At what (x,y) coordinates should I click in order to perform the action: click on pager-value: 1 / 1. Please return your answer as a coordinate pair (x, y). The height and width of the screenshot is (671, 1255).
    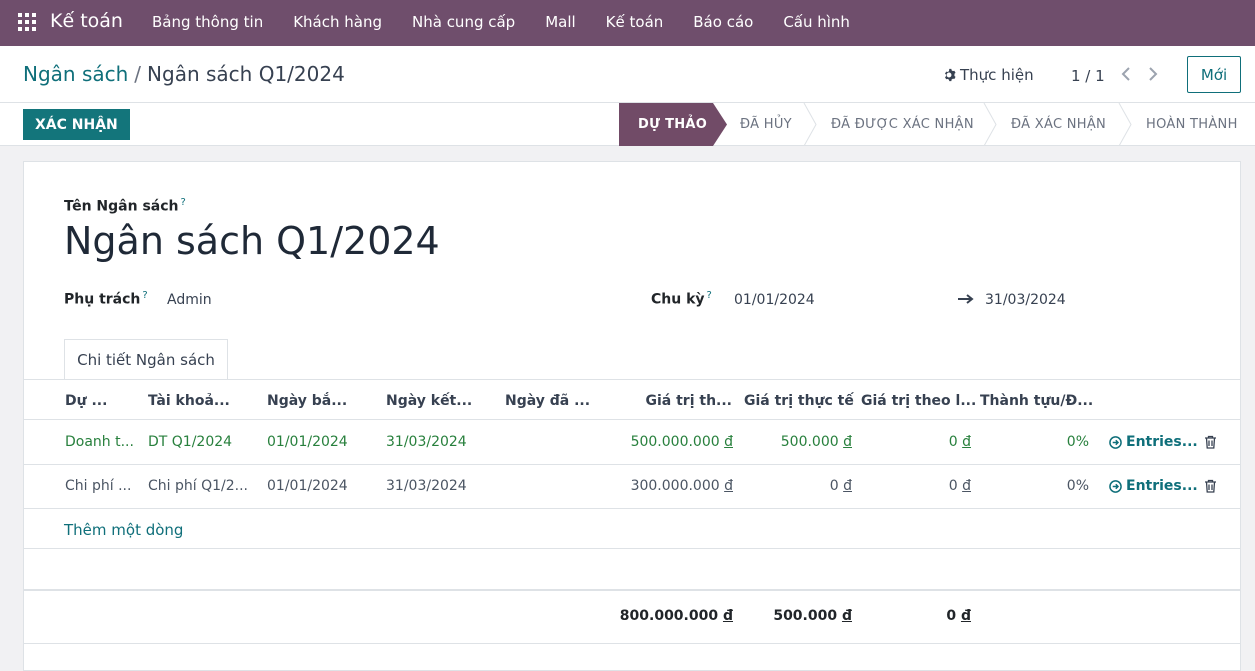
    Looking at the image, I should click on (1088, 76).